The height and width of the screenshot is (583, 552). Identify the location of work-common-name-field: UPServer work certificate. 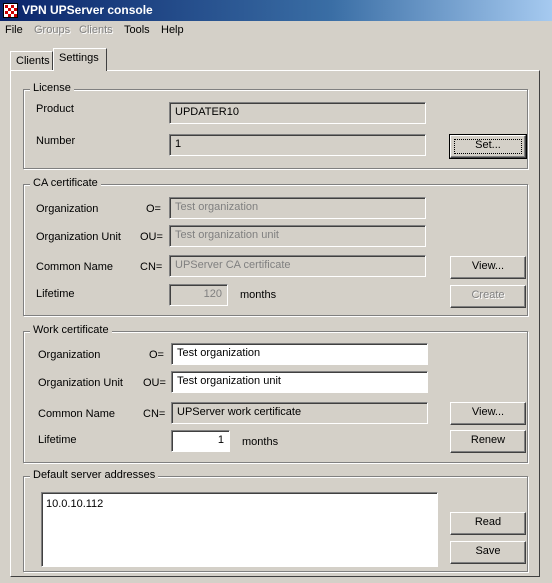
(299, 413).